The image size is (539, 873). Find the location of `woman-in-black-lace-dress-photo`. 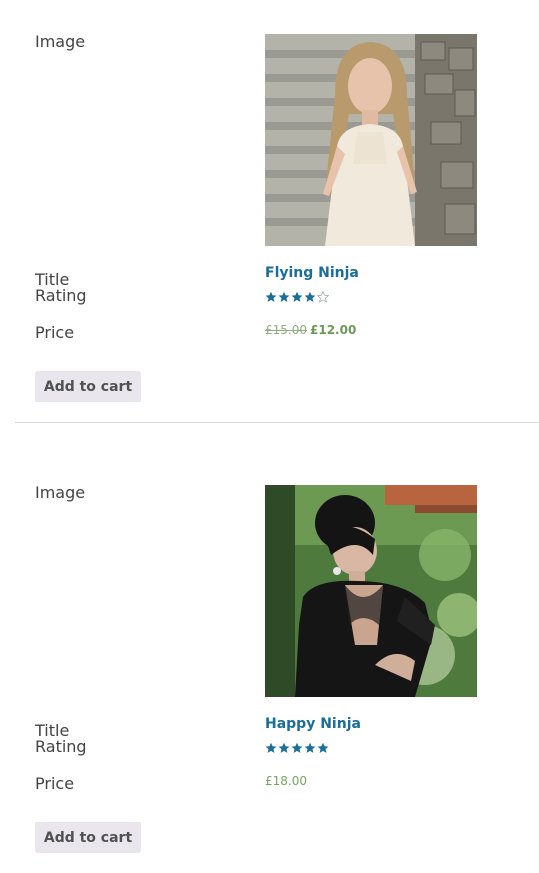

woman-in-black-lace-dress-photo is located at coordinates (371, 591).